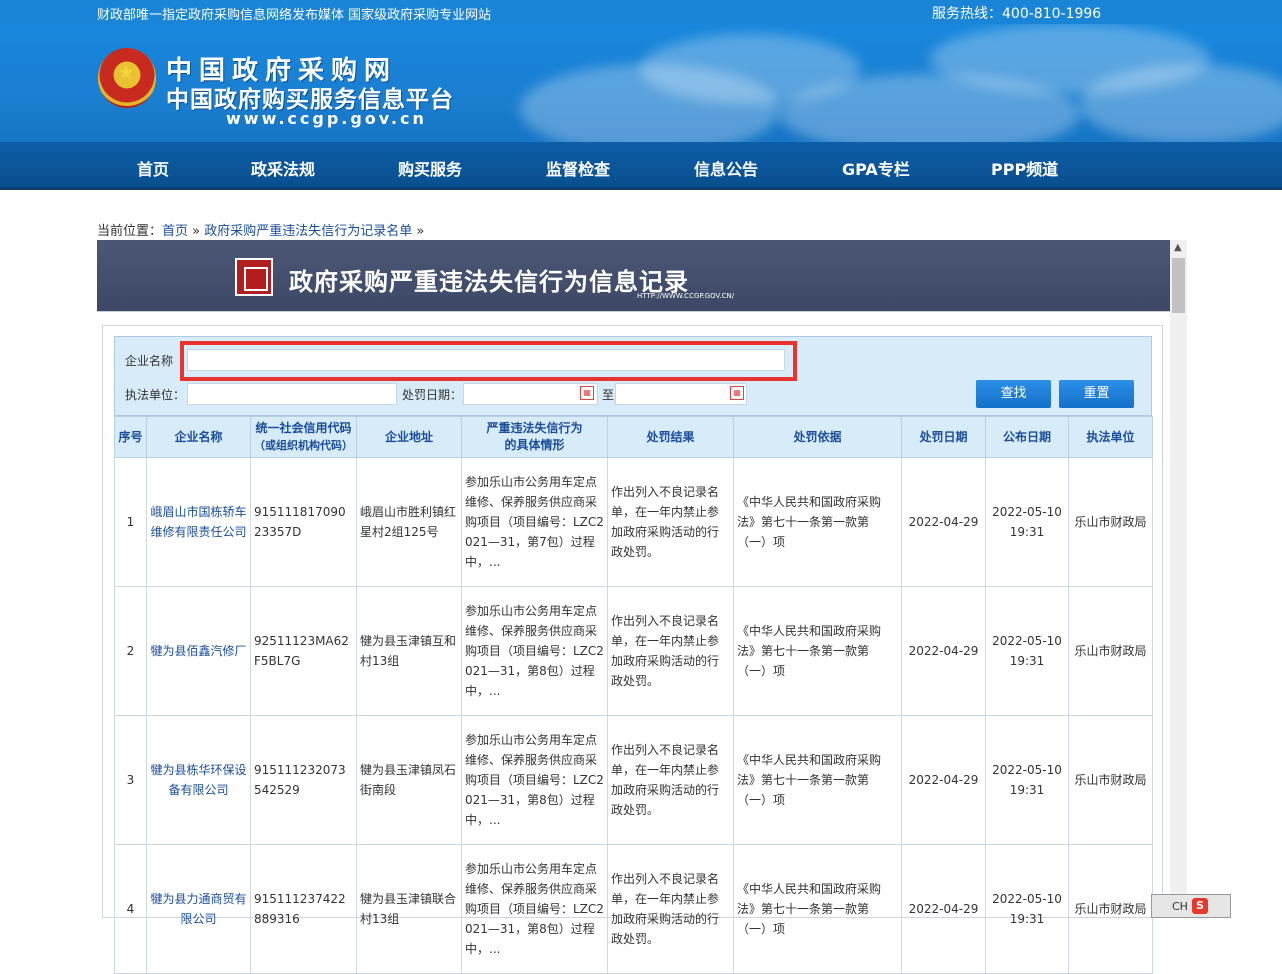 The width and height of the screenshot is (1282, 974). I want to click on site-banner: 中国政府采购网 中国政府购买服务信息平台 www.ccgp.gov.cn, so click(641, 83).